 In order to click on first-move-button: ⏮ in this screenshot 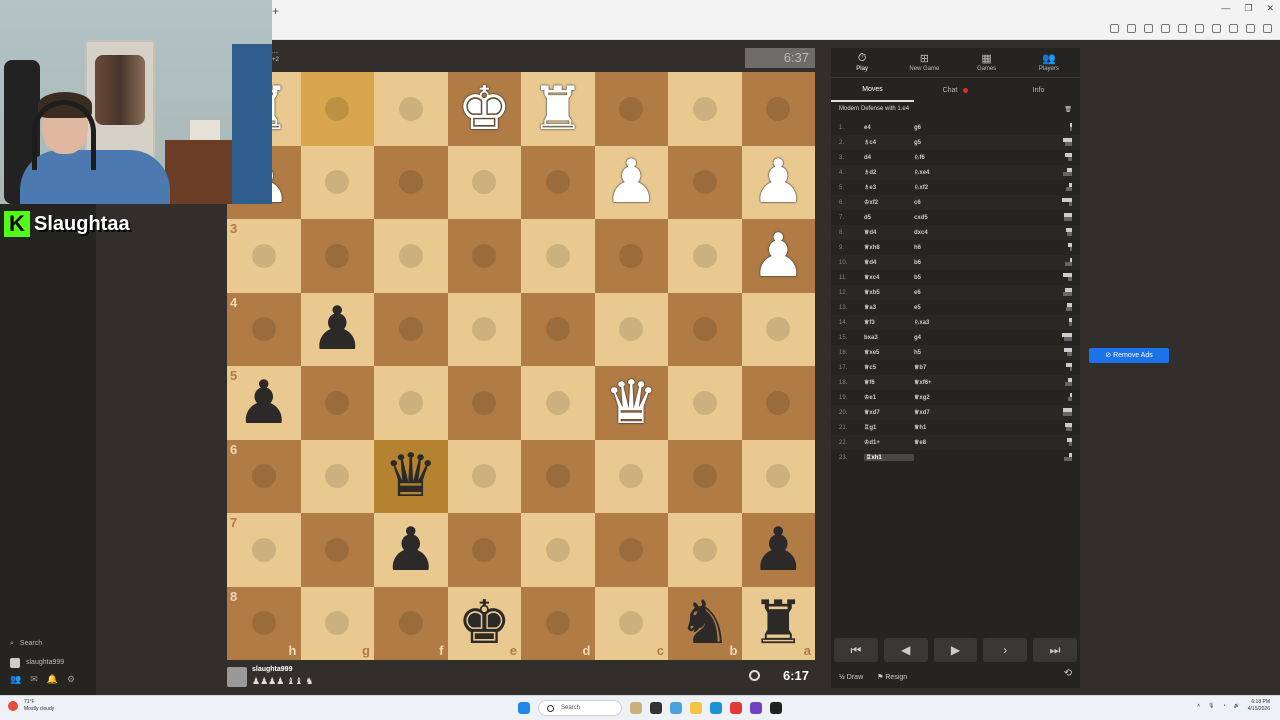, I will do `click(856, 650)`.